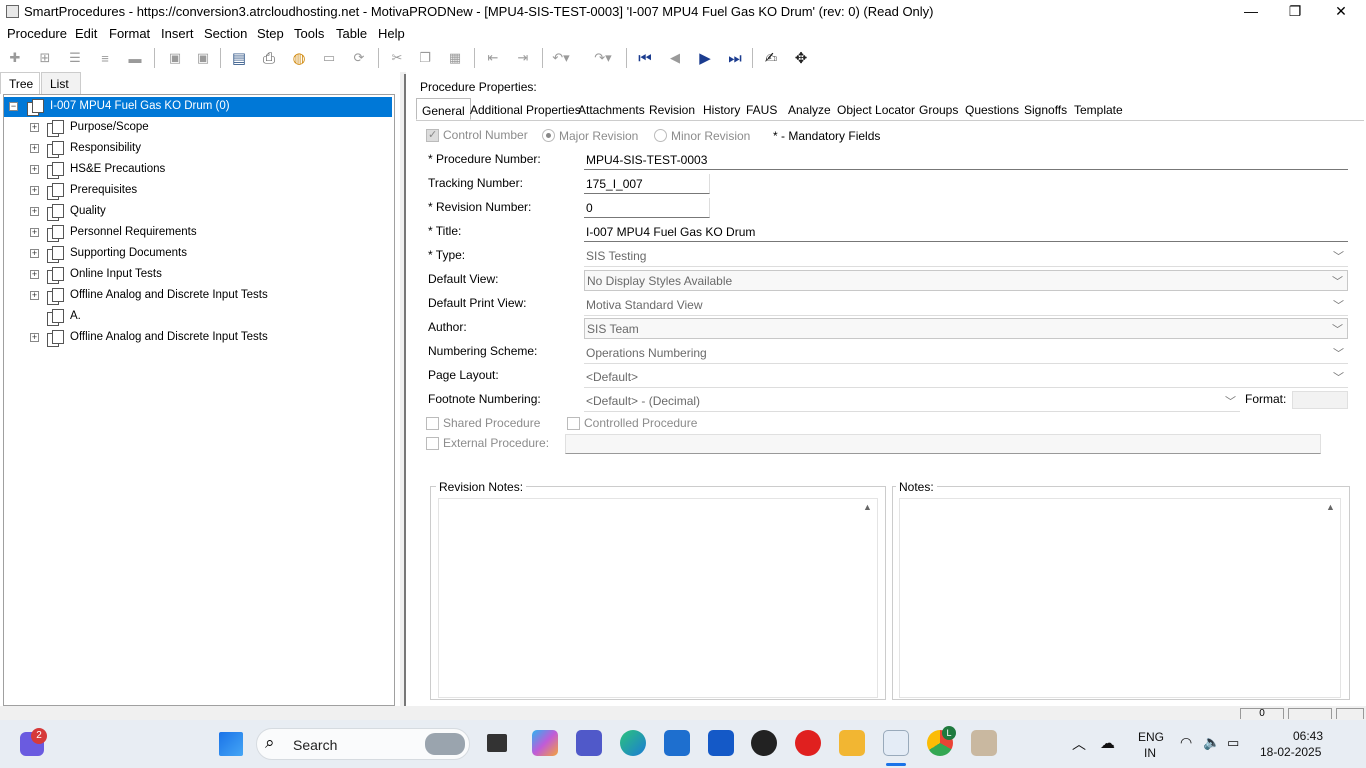  Describe the element at coordinates (198, 149) in the screenshot. I see `tree-item: + Responsibility` at that location.